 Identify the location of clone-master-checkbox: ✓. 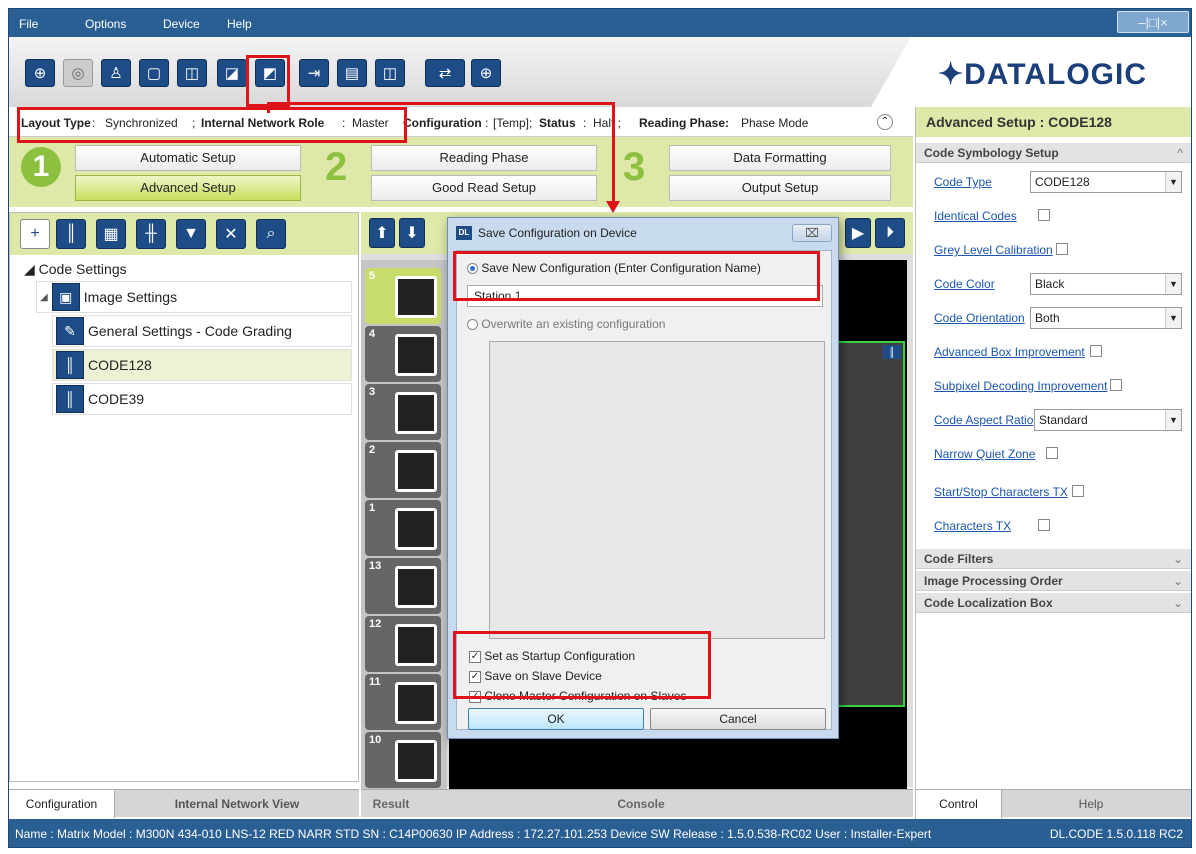
(475, 696).